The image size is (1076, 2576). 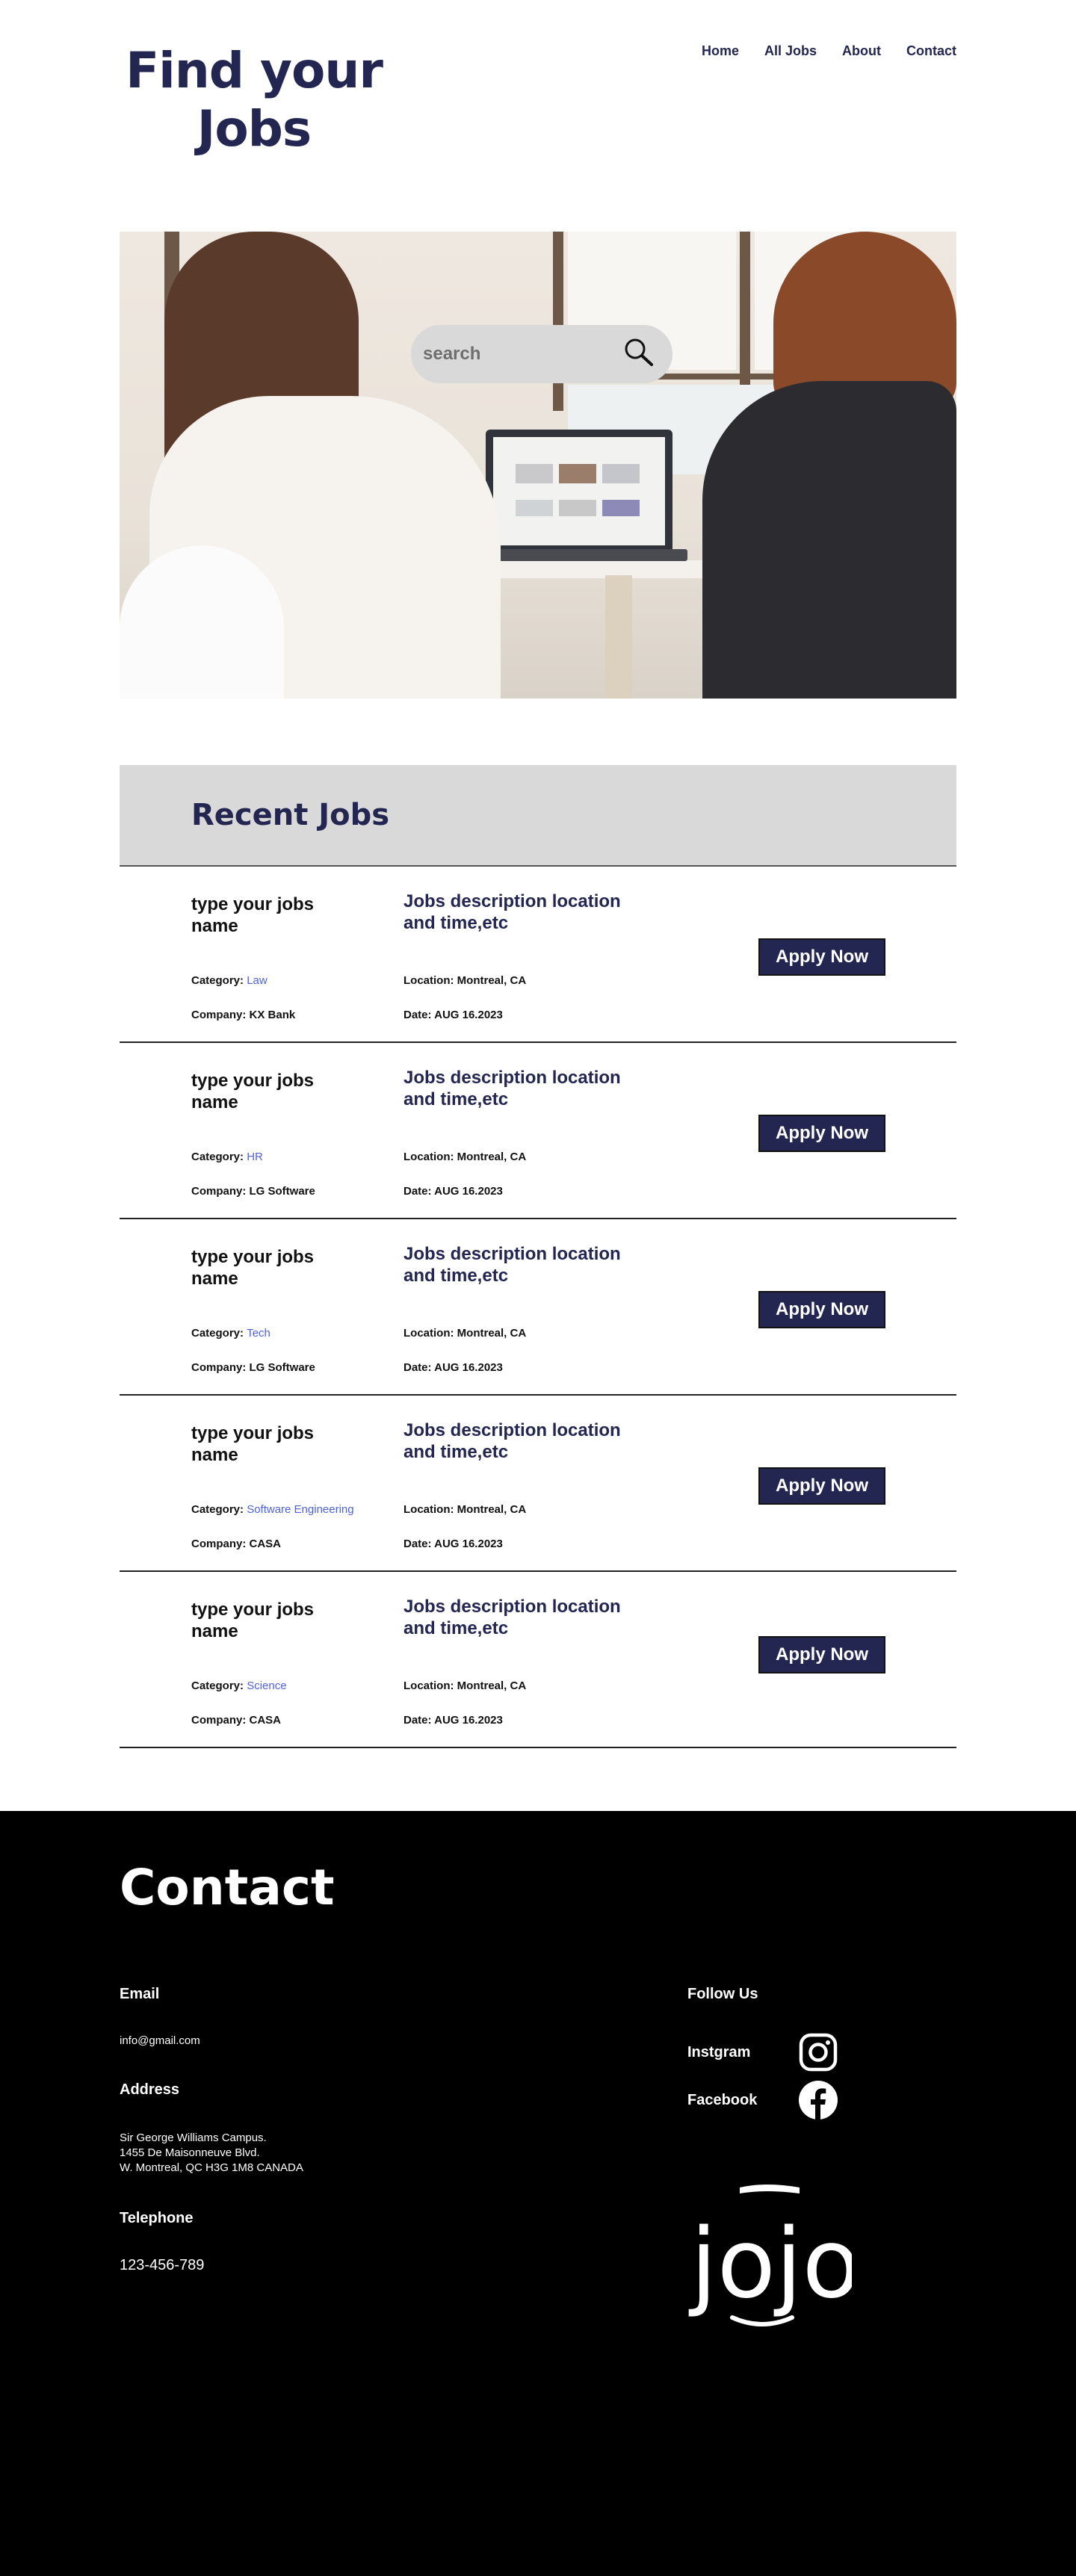 I want to click on laptop, so click(x=579, y=491).